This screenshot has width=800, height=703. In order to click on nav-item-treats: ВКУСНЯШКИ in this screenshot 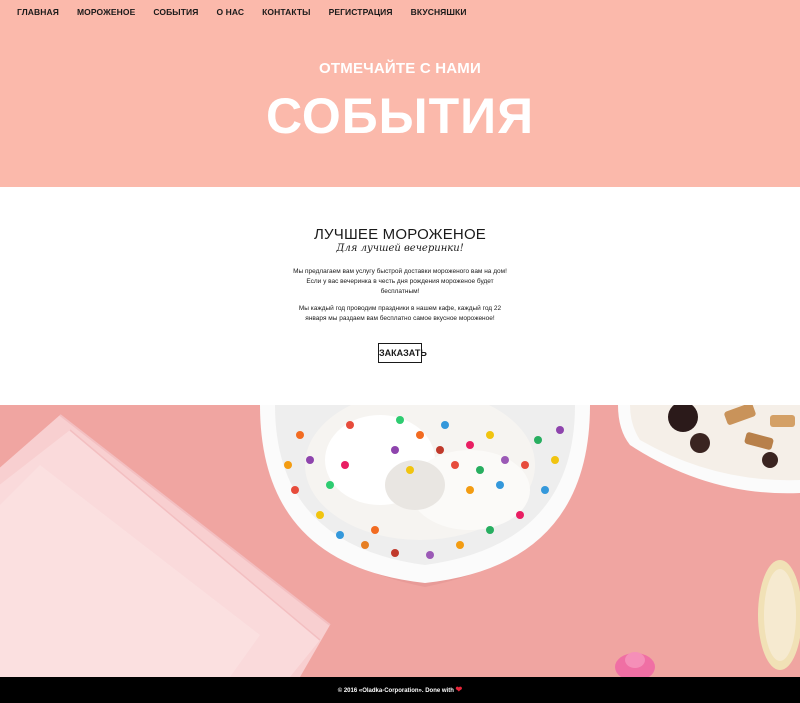, I will do `click(439, 12)`.